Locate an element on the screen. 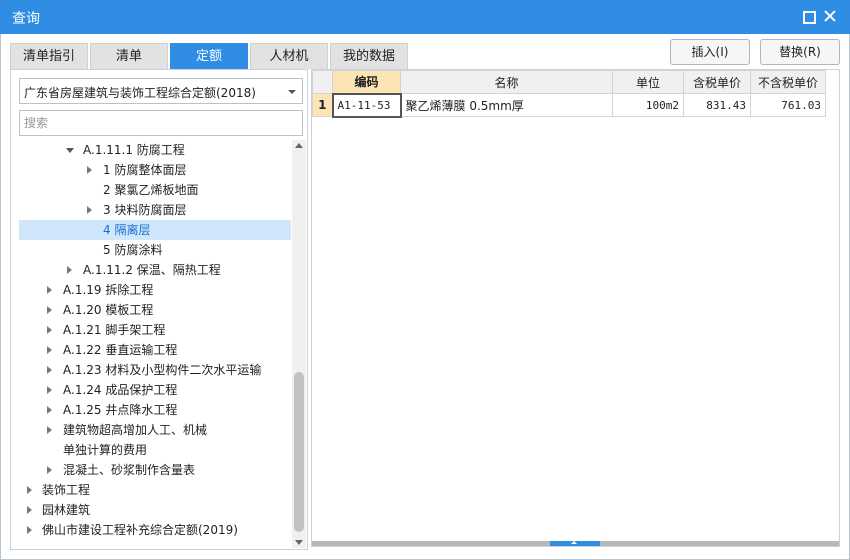  tree-node: A.1.19 拆除工程 is located at coordinates (151, 290).